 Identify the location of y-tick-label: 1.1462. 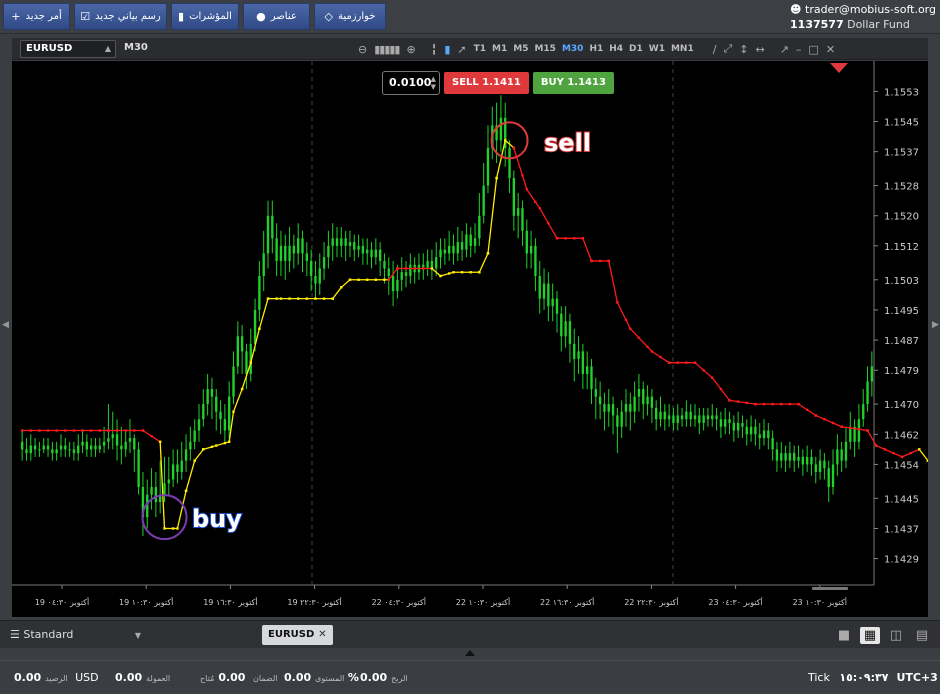
(901, 435).